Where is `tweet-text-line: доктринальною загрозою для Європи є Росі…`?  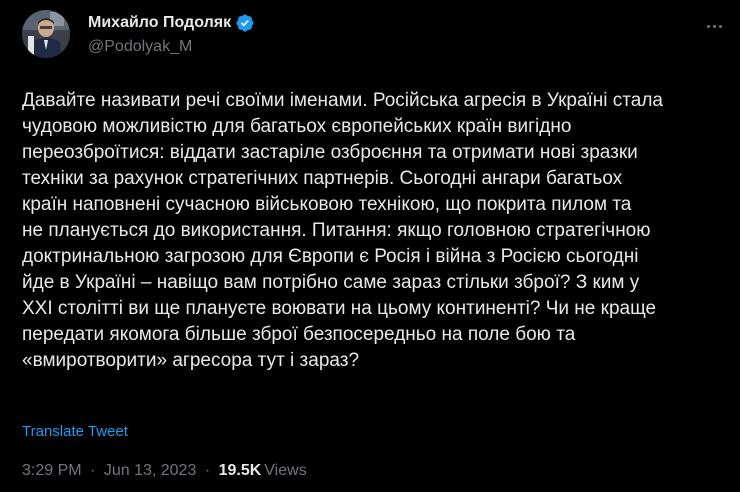 tweet-text-line: доктринальною загрозою для Європи є Росі… is located at coordinates (330, 256).